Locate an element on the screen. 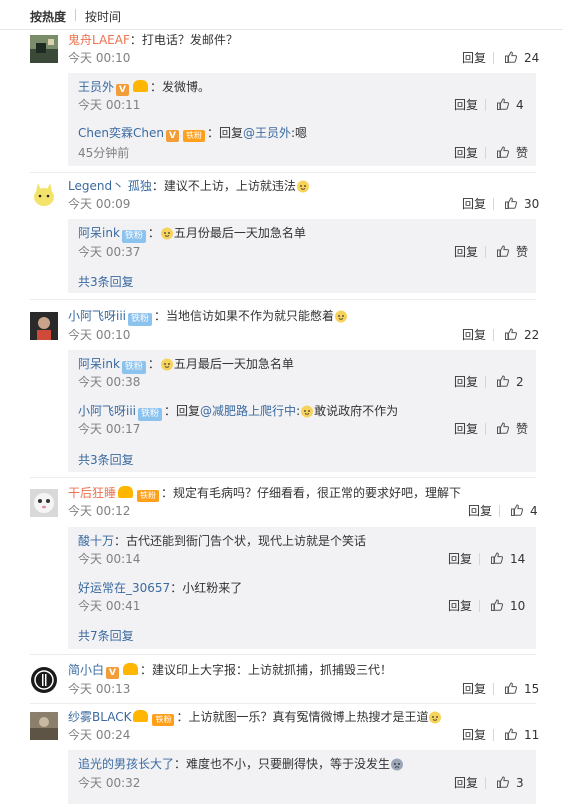 The width and height of the screenshot is (563, 804). like-button: 24 is located at coordinates (521, 58).